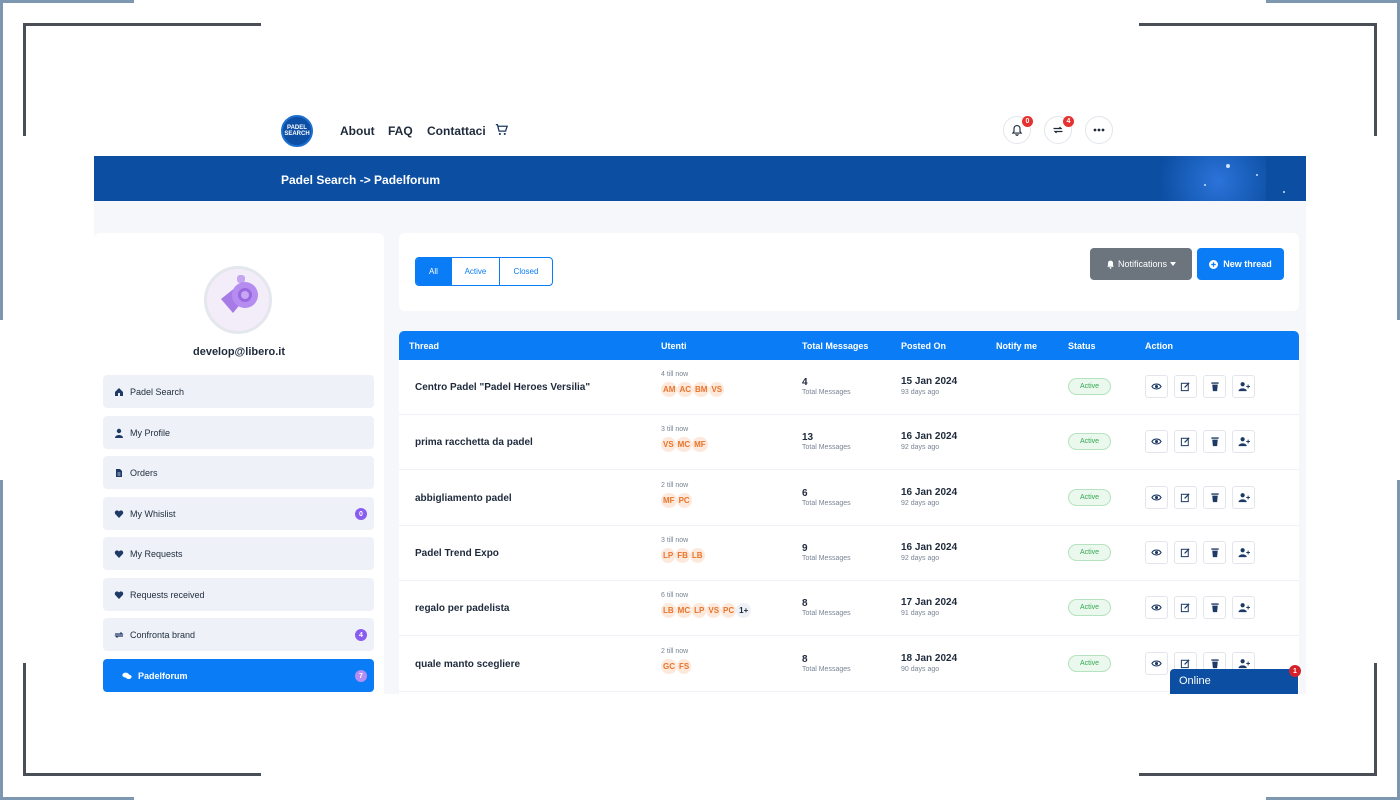 The image size is (1400, 800). What do you see at coordinates (357, 131) in the screenshot?
I see `nav-about: About` at bounding box center [357, 131].